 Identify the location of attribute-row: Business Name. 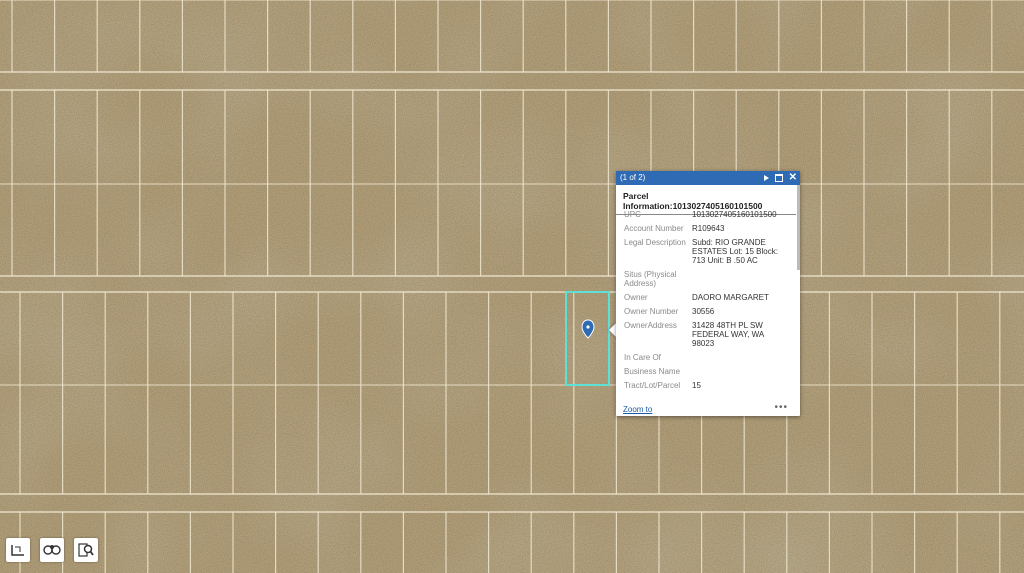
(706, 372).